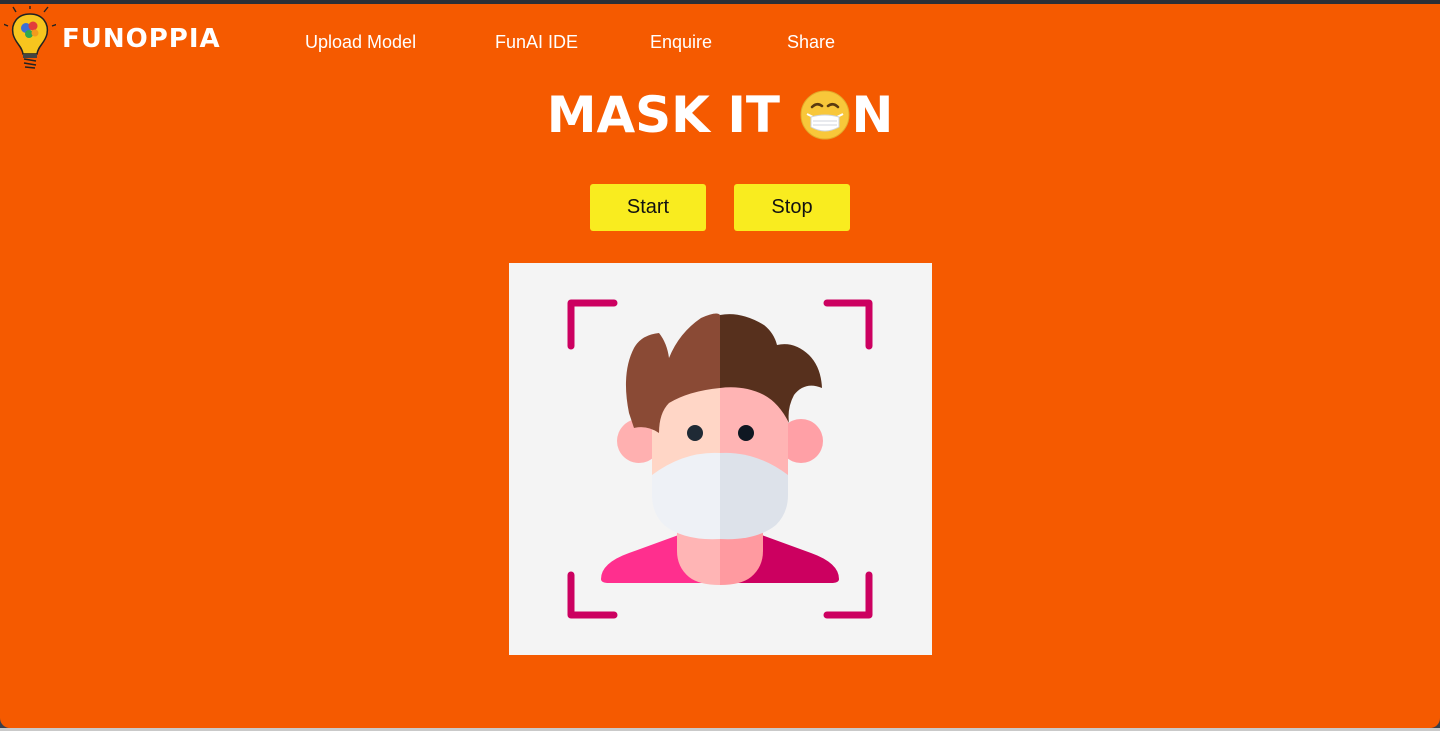 The image size is (1440, 731). Describe the element at coordinates (825, 115) in the screenshot. I see `face-with-medical-mask-icon` at that location.